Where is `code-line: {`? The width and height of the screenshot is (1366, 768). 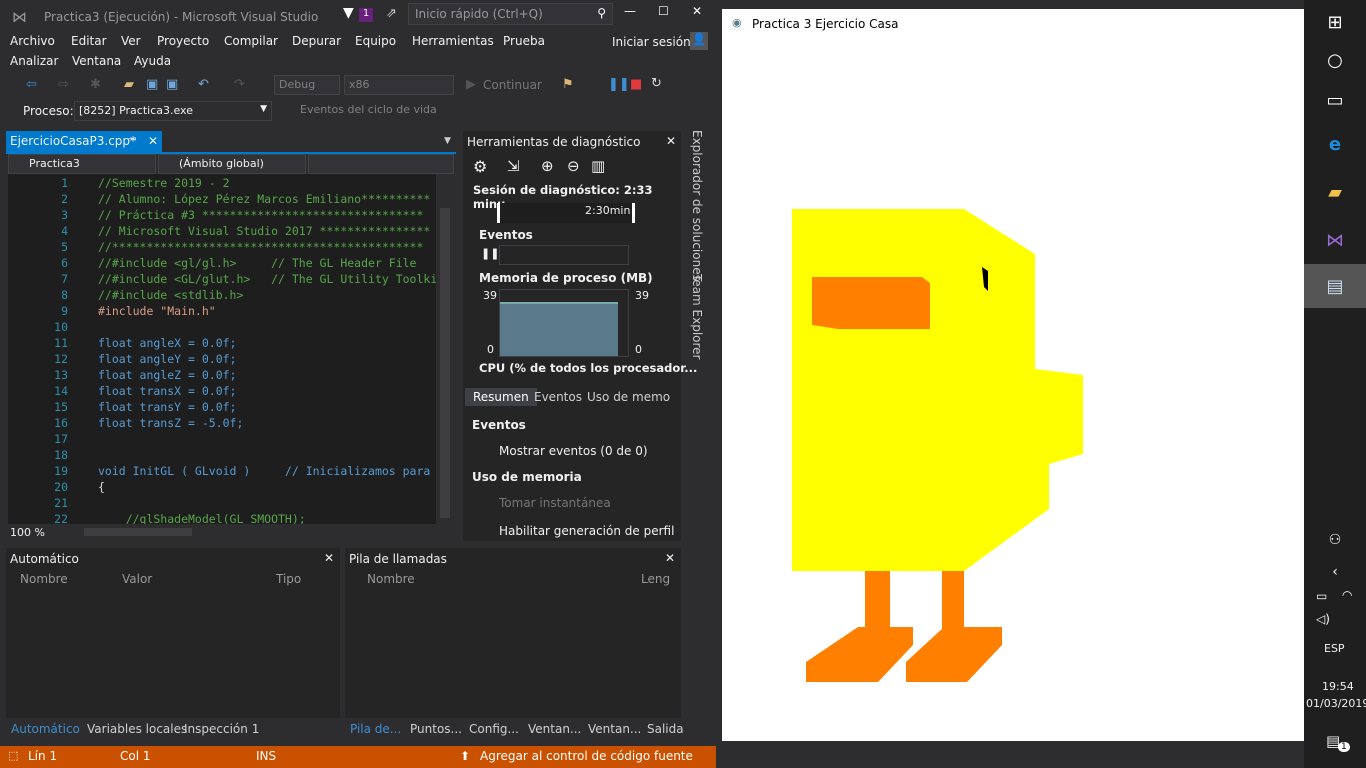
code-line: { is located at coordinates (101, 487).